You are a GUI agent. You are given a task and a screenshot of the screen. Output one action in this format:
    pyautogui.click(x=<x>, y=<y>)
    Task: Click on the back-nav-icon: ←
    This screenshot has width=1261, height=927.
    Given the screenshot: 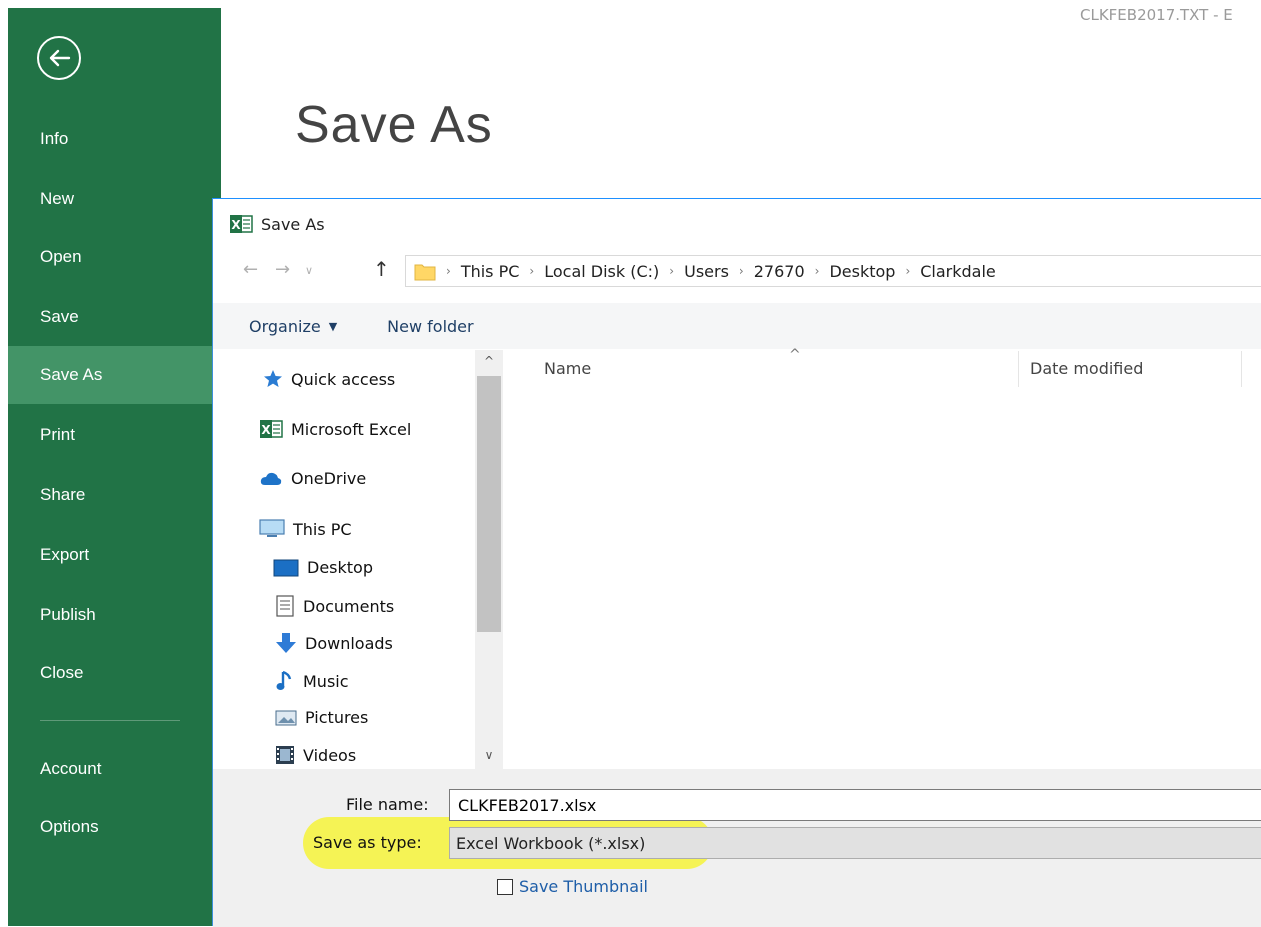 What is the action you would take?
    pyautogui.click(x=250, y=269)
    